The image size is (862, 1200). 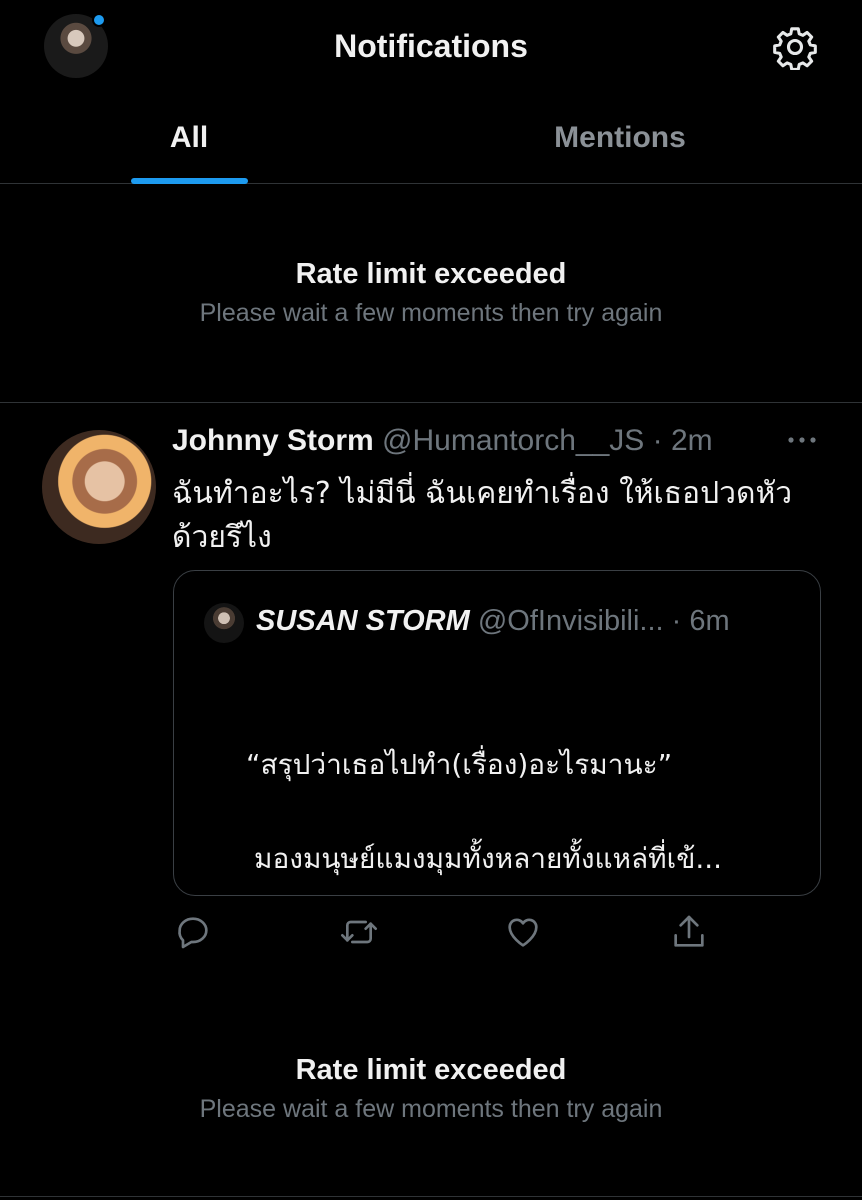 What do you see at coordinates (459, 764) in the screenshot?
I see `quoted-tweet-line: “สรุปว่าเธอไปทำ(เรื่อง)อะไรมานะ”` at bounding box center [459, 764].